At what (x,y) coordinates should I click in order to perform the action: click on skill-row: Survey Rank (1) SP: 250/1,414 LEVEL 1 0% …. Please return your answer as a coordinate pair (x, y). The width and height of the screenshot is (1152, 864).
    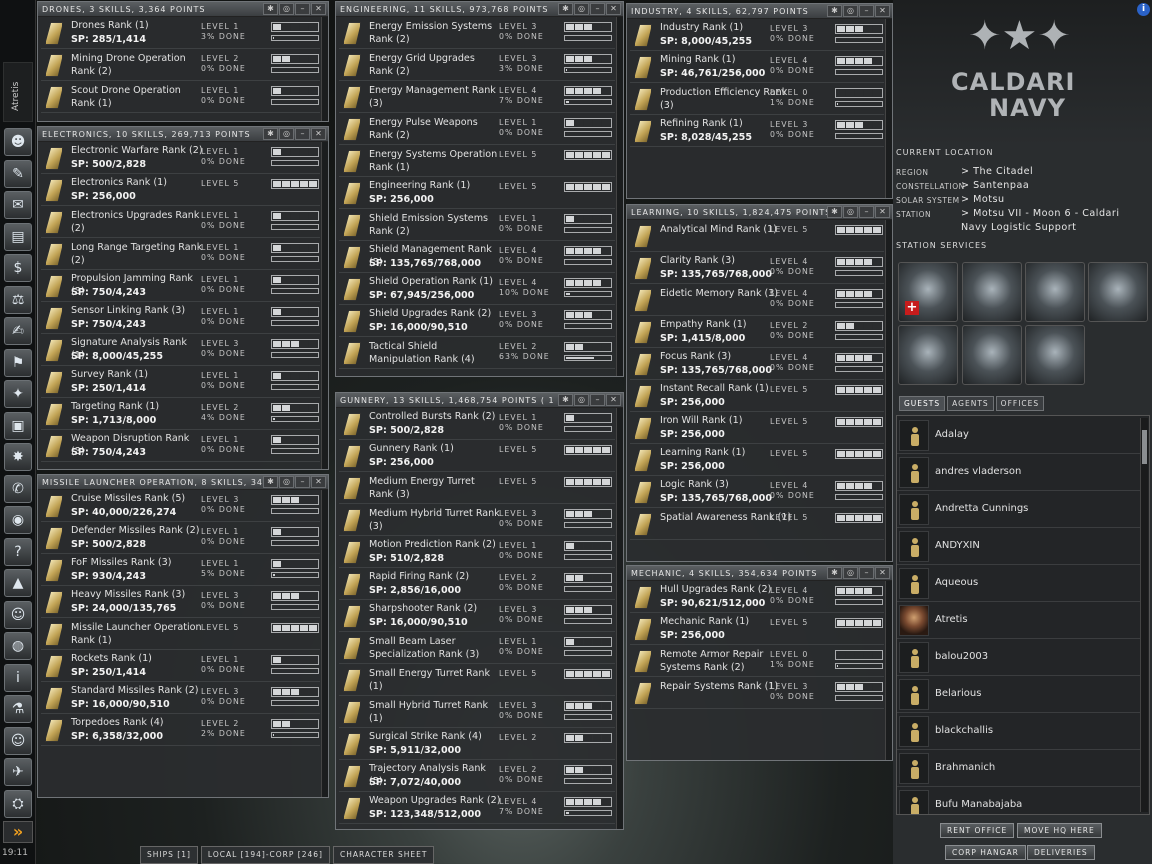
    Looking at the image, I should click on (180, 382).